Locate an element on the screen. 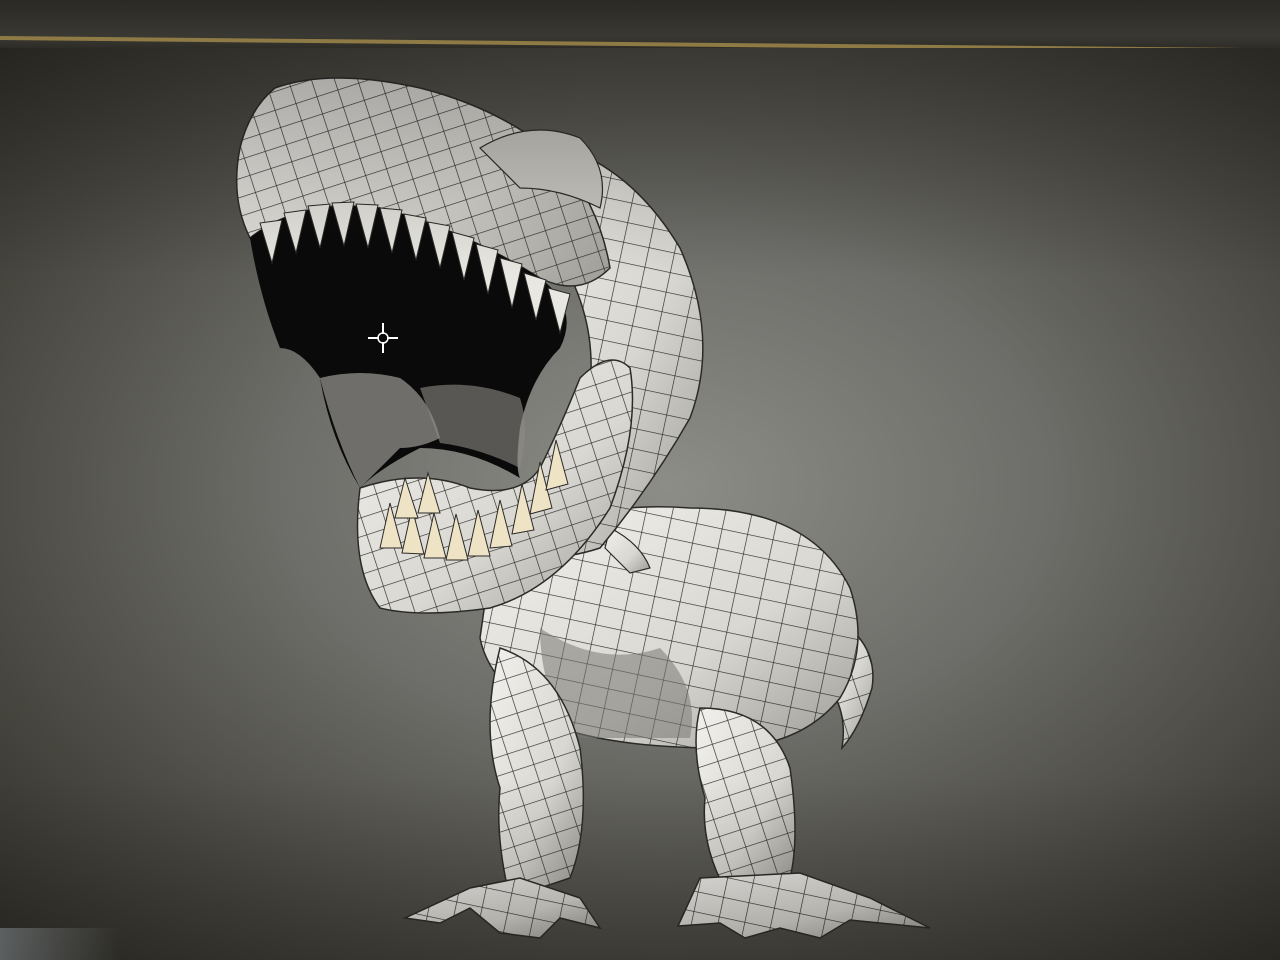 The width and height of the screenshot is (1280, 960). crosshair-cursor-icon is located at coordinates (383, 338).